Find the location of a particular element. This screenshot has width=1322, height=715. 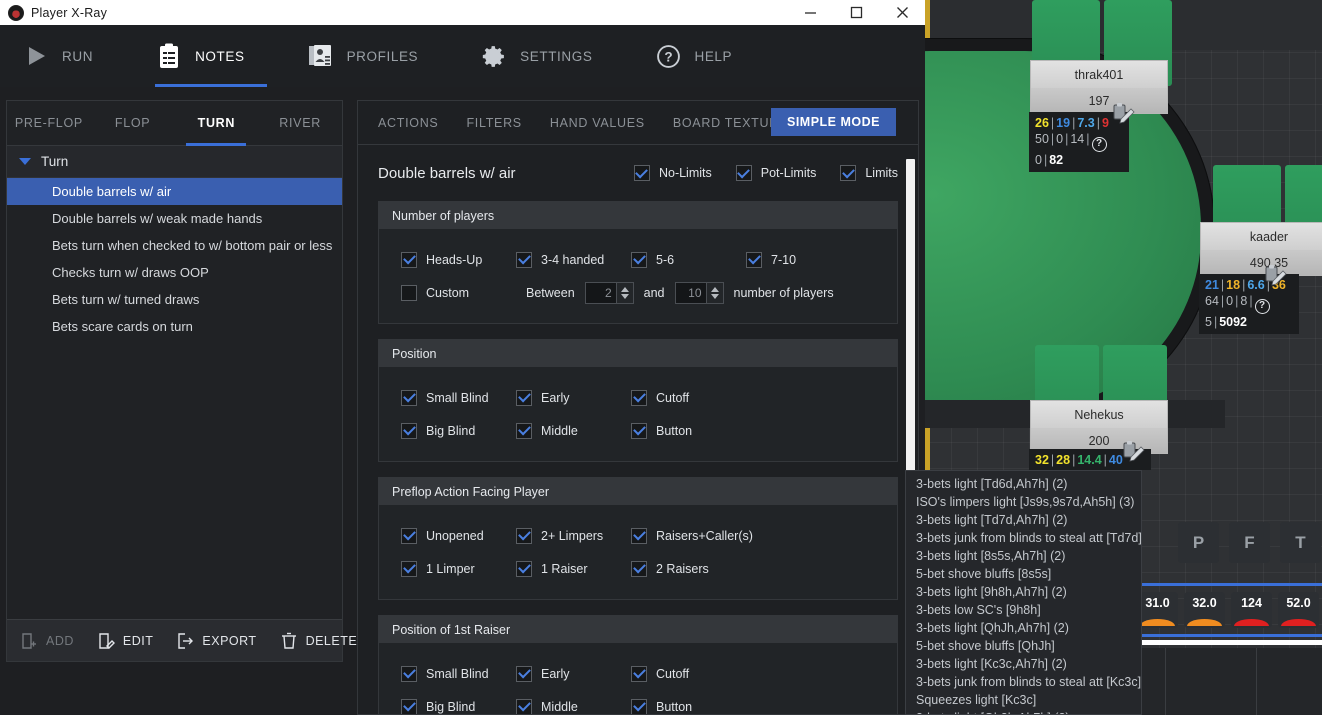

action-button-t: T is located at coordinates (1300, 542).